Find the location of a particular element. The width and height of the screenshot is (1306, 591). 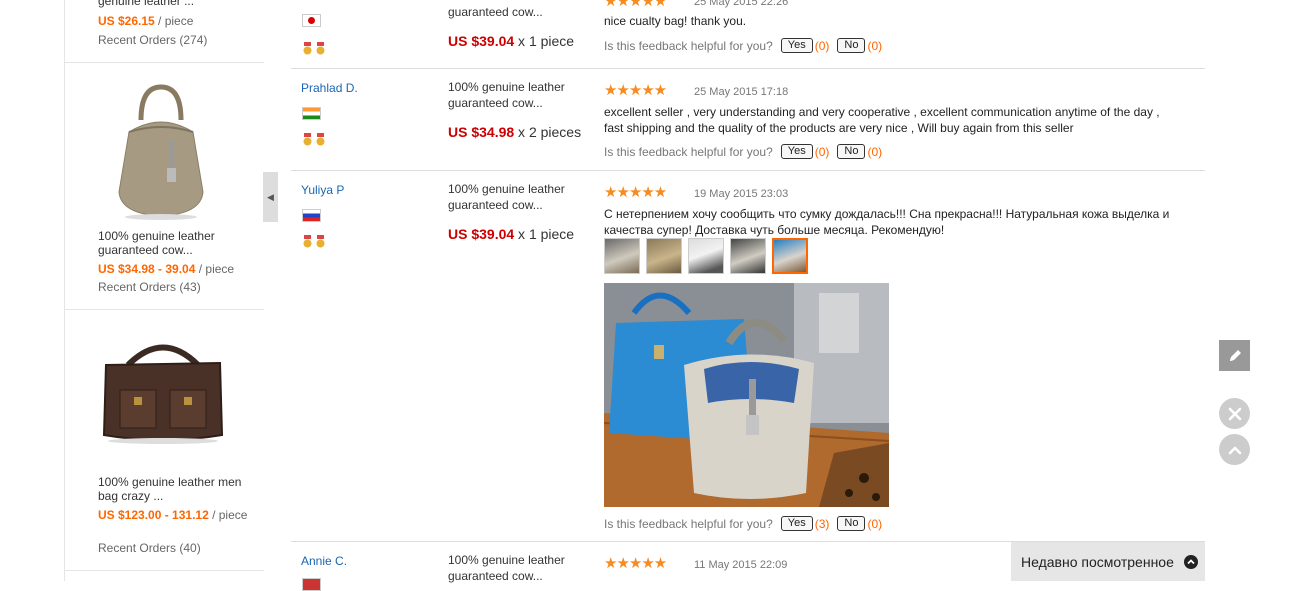

back-to-top-button is located at coordinates (1234, 449).